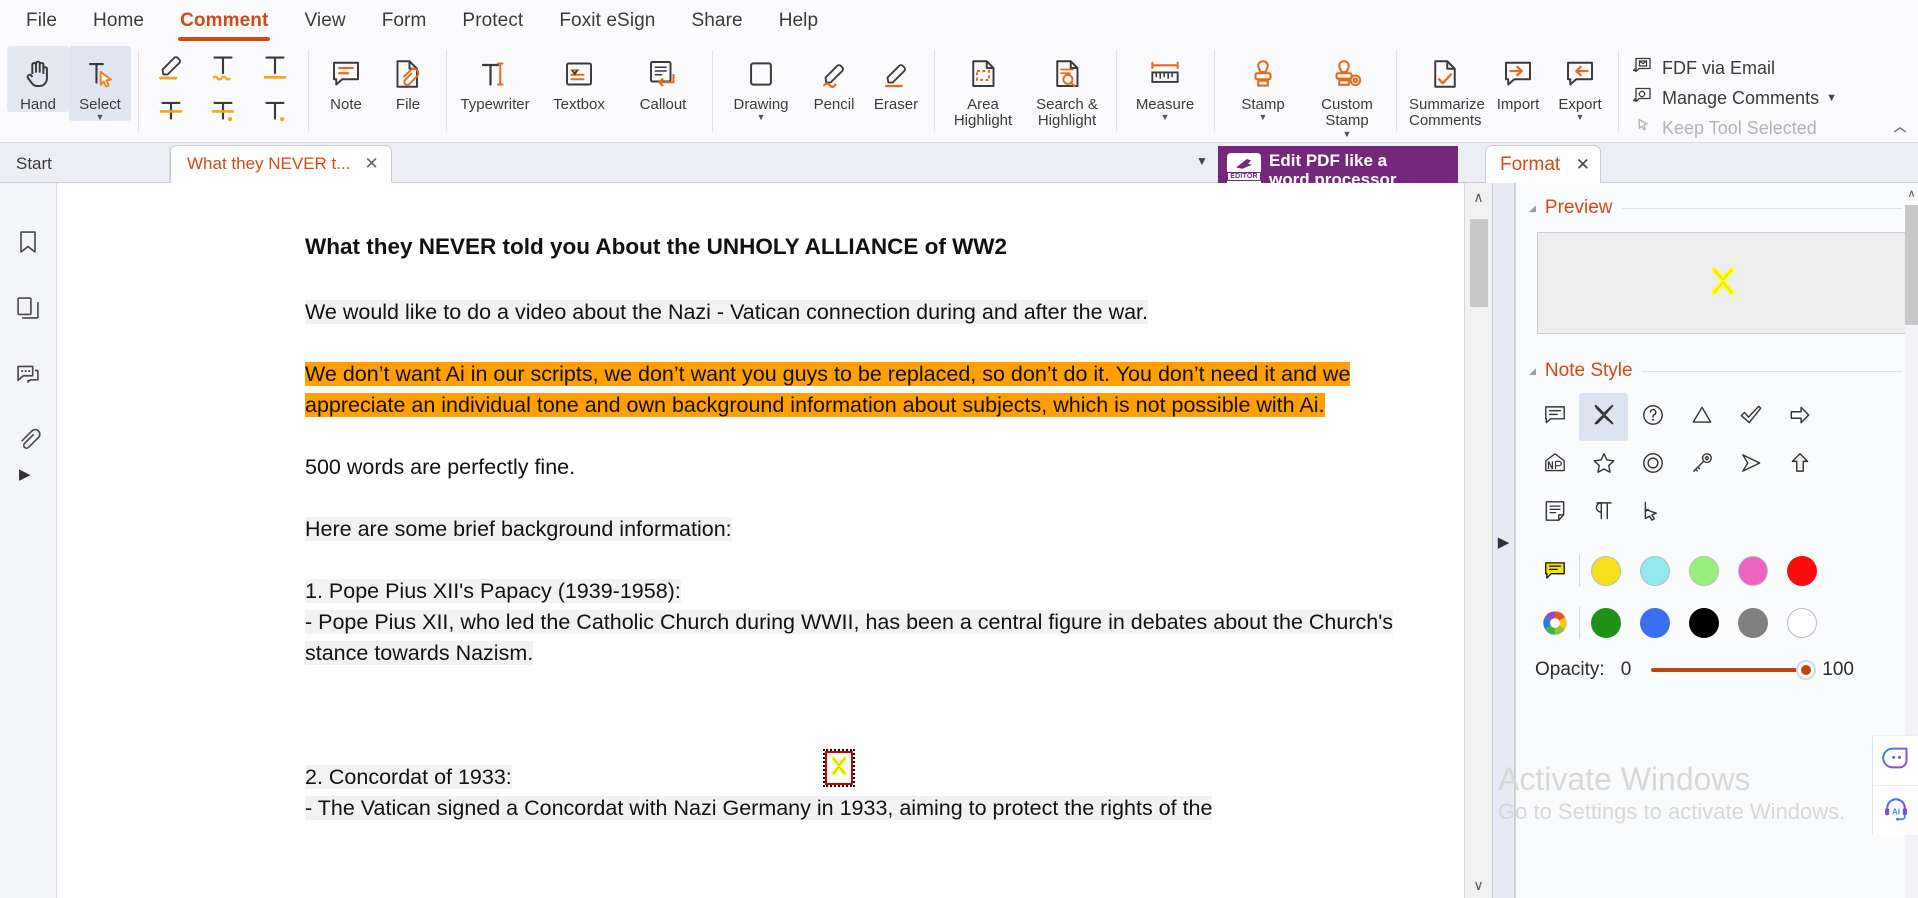  What do you see at coordinates (1518, 79) in the screenshot?
I see `import-comments-button: Import` at bounding box center [1518, 79].